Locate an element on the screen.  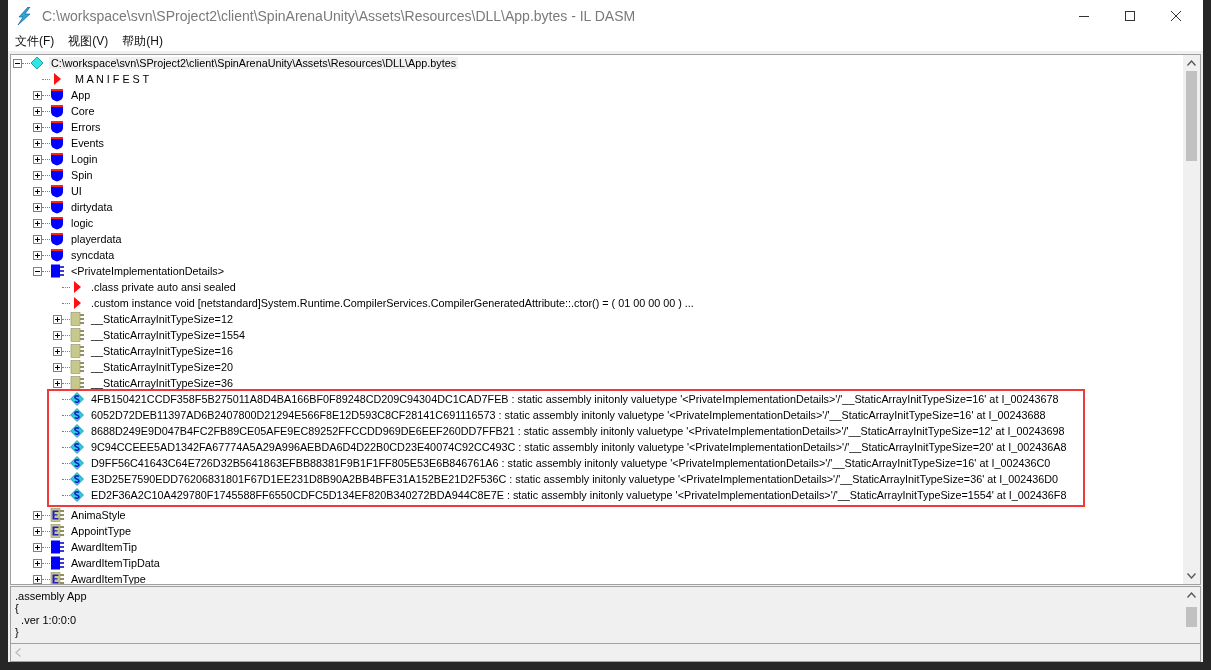
tree-item: AwardItemTip is located at coordinates (104, 547).